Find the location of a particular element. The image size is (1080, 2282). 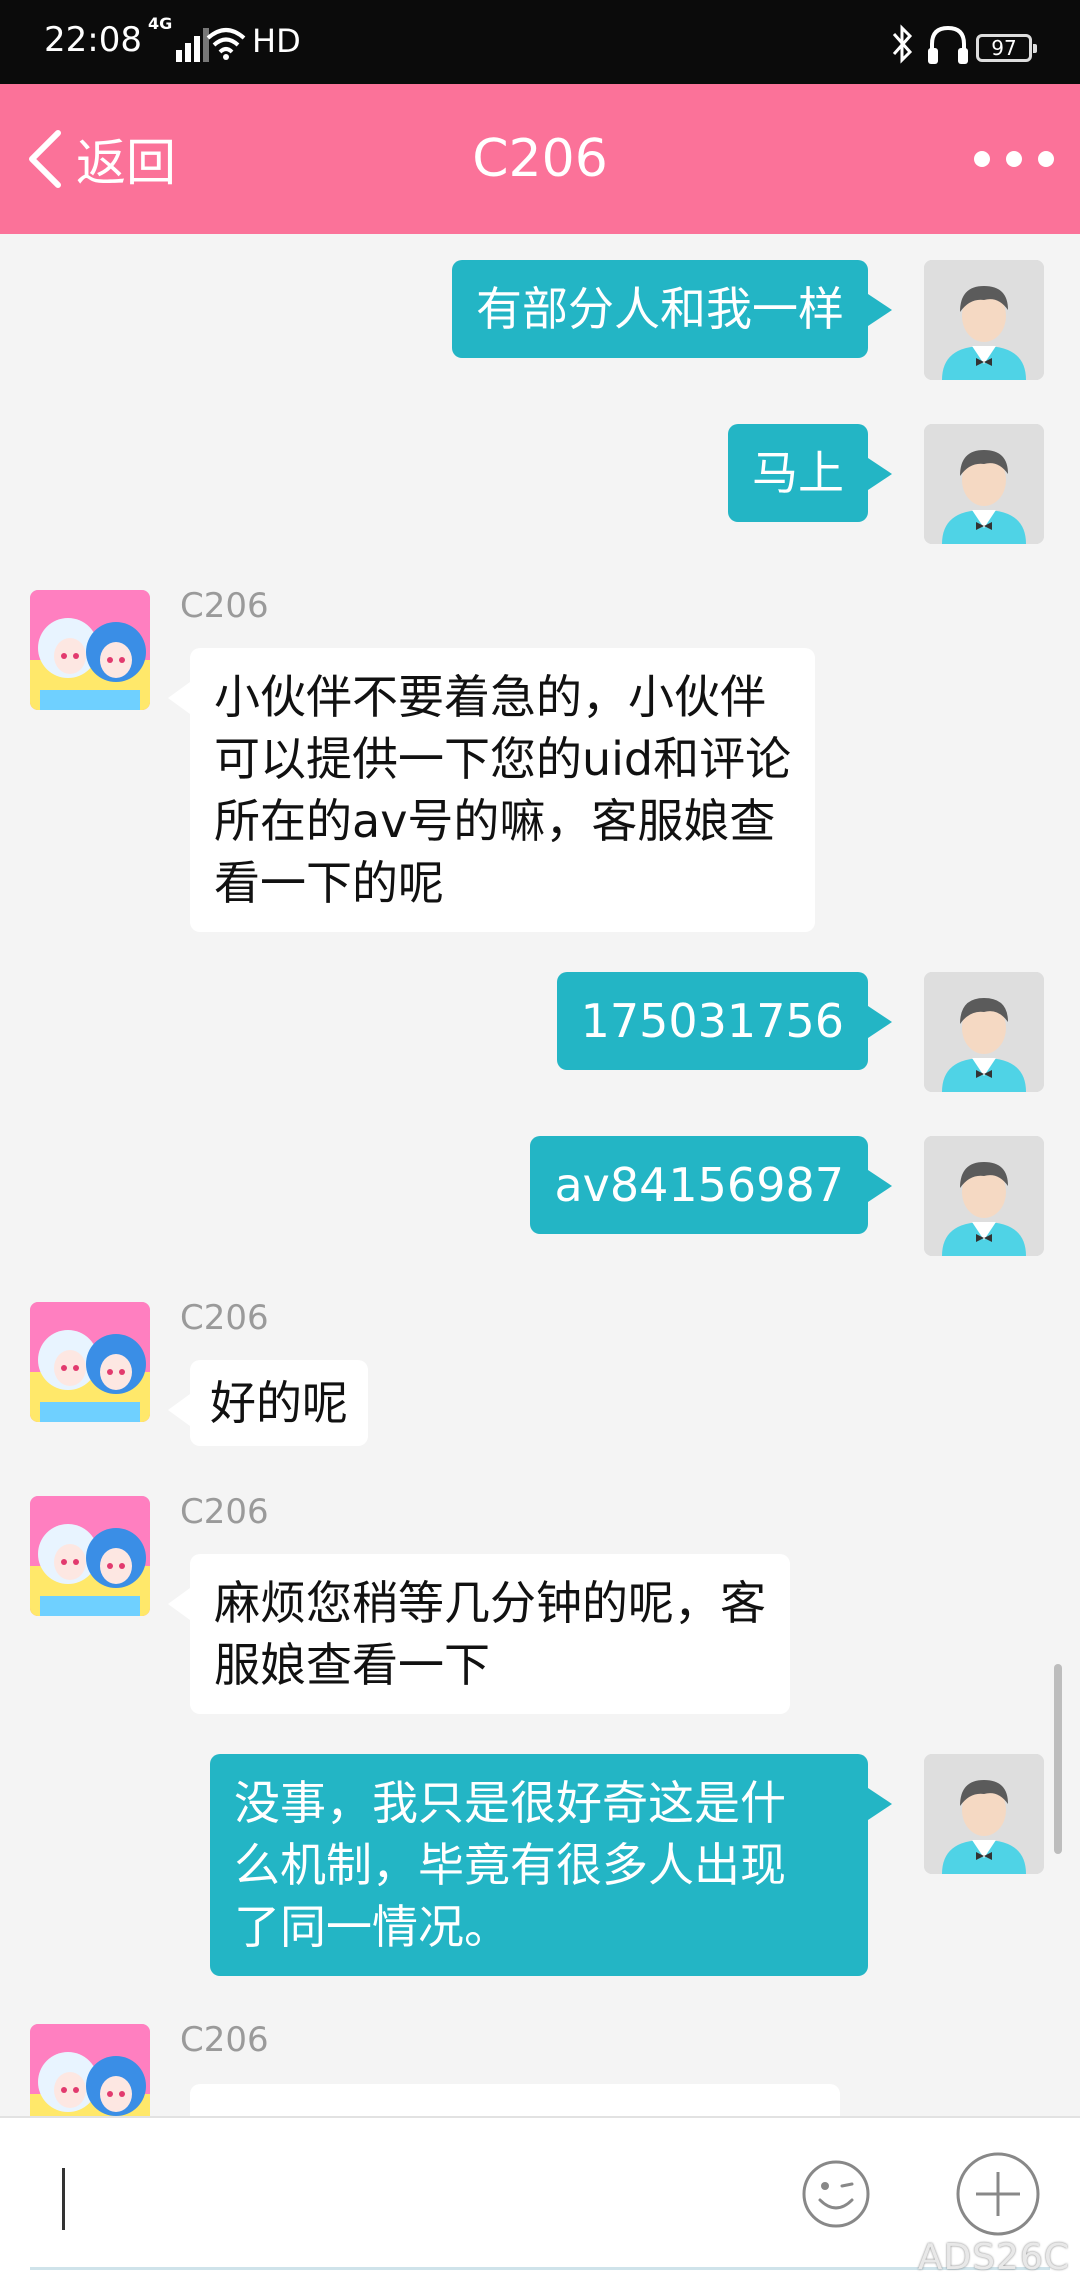

received-message-bubble: 麻烦您稍等几分钟的呢，客 服娘查看一下 is located at coordinates (479, 1634).